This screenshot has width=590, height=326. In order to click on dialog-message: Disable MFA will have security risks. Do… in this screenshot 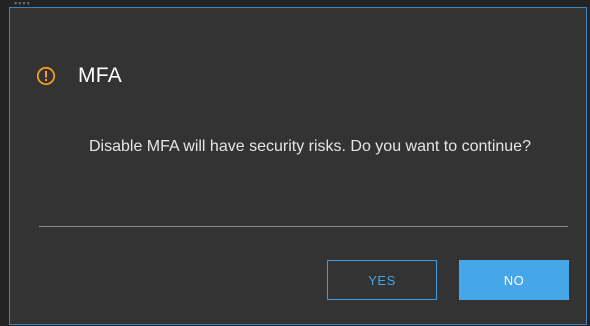, I will do `click(310, 146)`.